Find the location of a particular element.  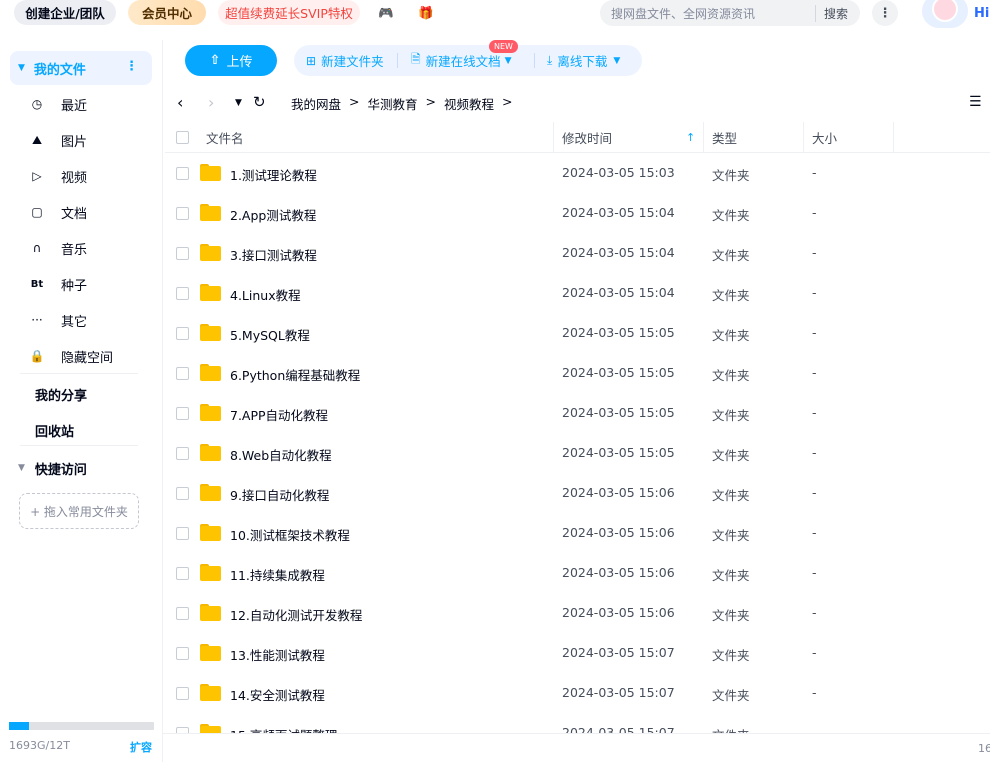

file-name: 3.接口测试教程 is located at coordinates (273, 254).